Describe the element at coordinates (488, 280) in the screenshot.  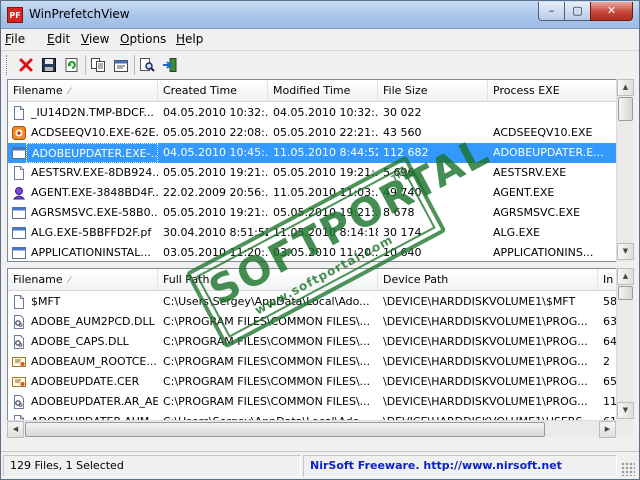
I see `column-header-device-path: Device Path` at that location.